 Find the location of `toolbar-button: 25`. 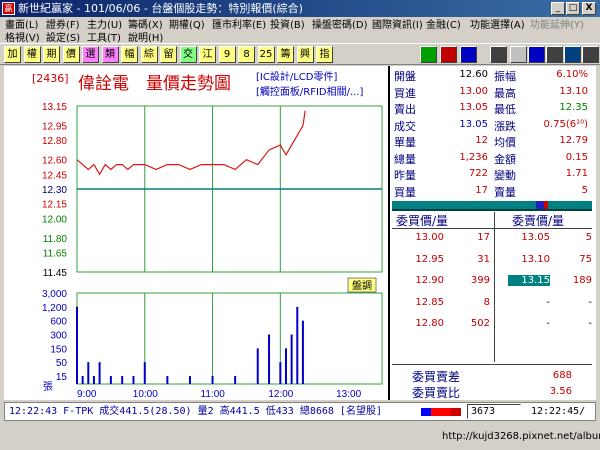

toolbar-button: 25 is located at coordinates (266, 54).